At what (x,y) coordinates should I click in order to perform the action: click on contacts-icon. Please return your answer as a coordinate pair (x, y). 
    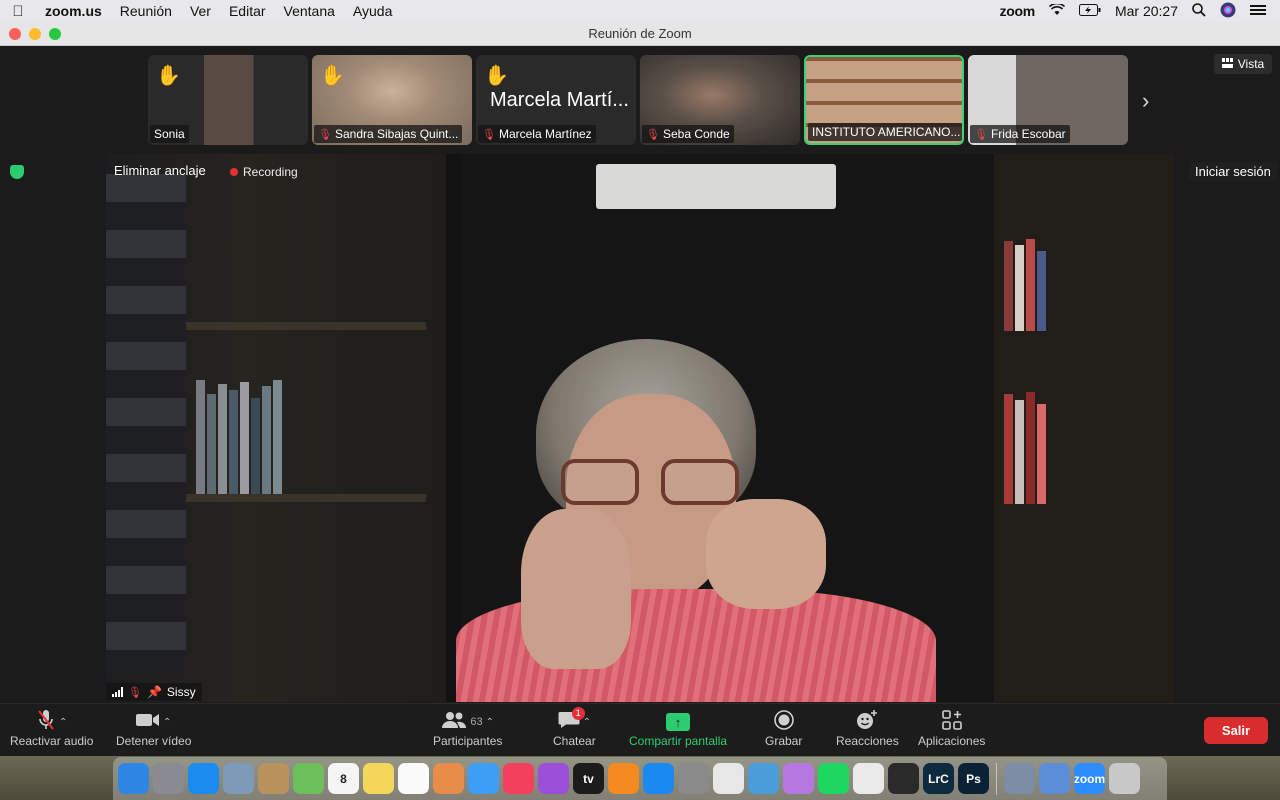
    Looking at the image, I should click on (273, 778).